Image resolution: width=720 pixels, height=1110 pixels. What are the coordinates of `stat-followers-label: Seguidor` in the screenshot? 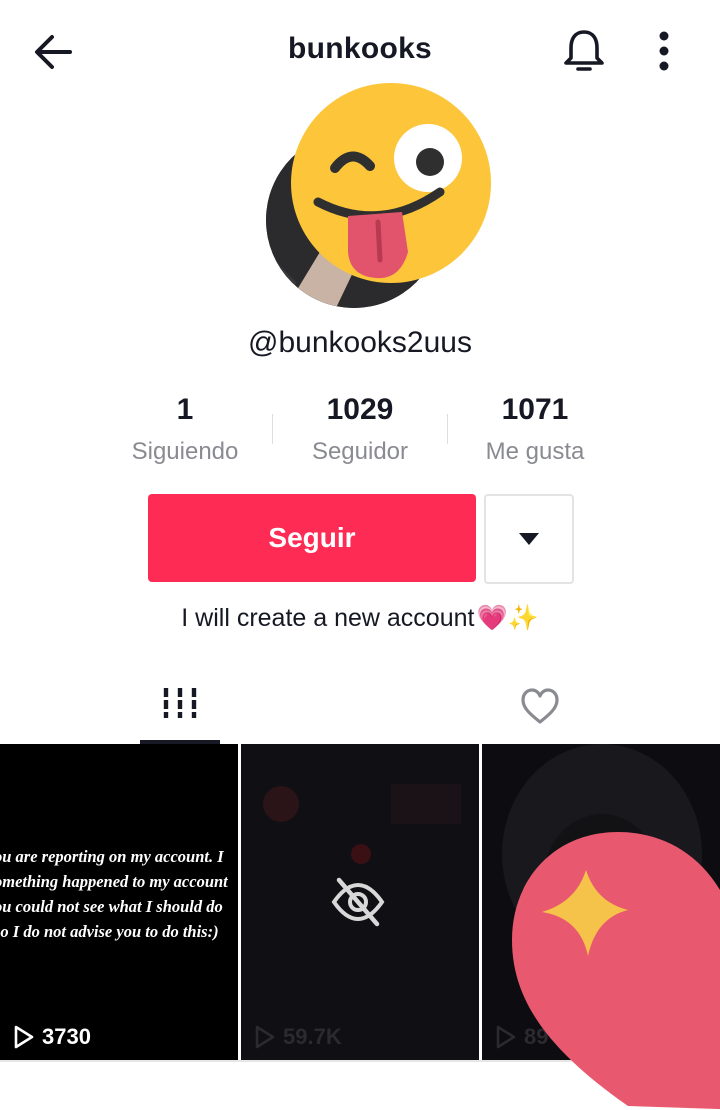 It's located at (360, 451).